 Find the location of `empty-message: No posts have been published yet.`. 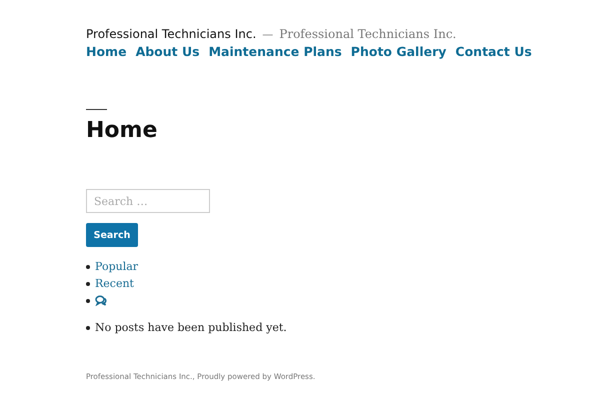

empty-message: No posts have been published yet. is located at coordinates (191, 327).